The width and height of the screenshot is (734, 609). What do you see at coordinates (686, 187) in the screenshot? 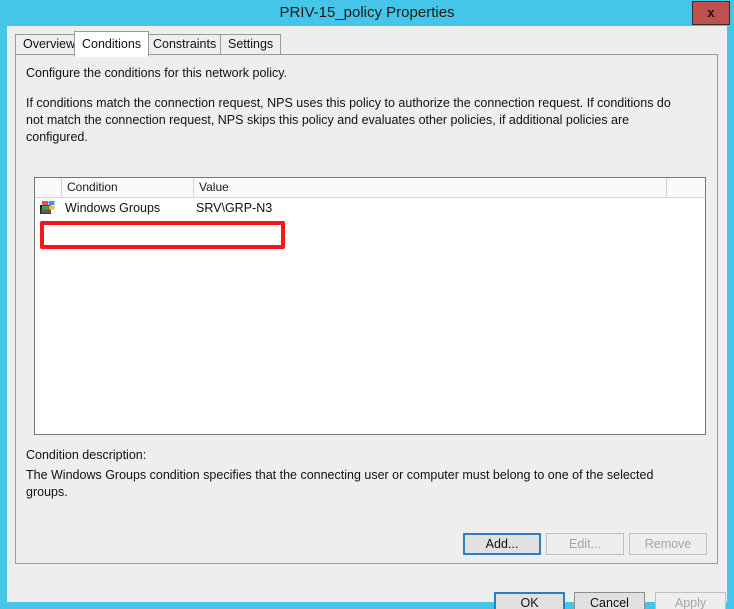
I see `column-header-filler` at bounding box center [686, 187].